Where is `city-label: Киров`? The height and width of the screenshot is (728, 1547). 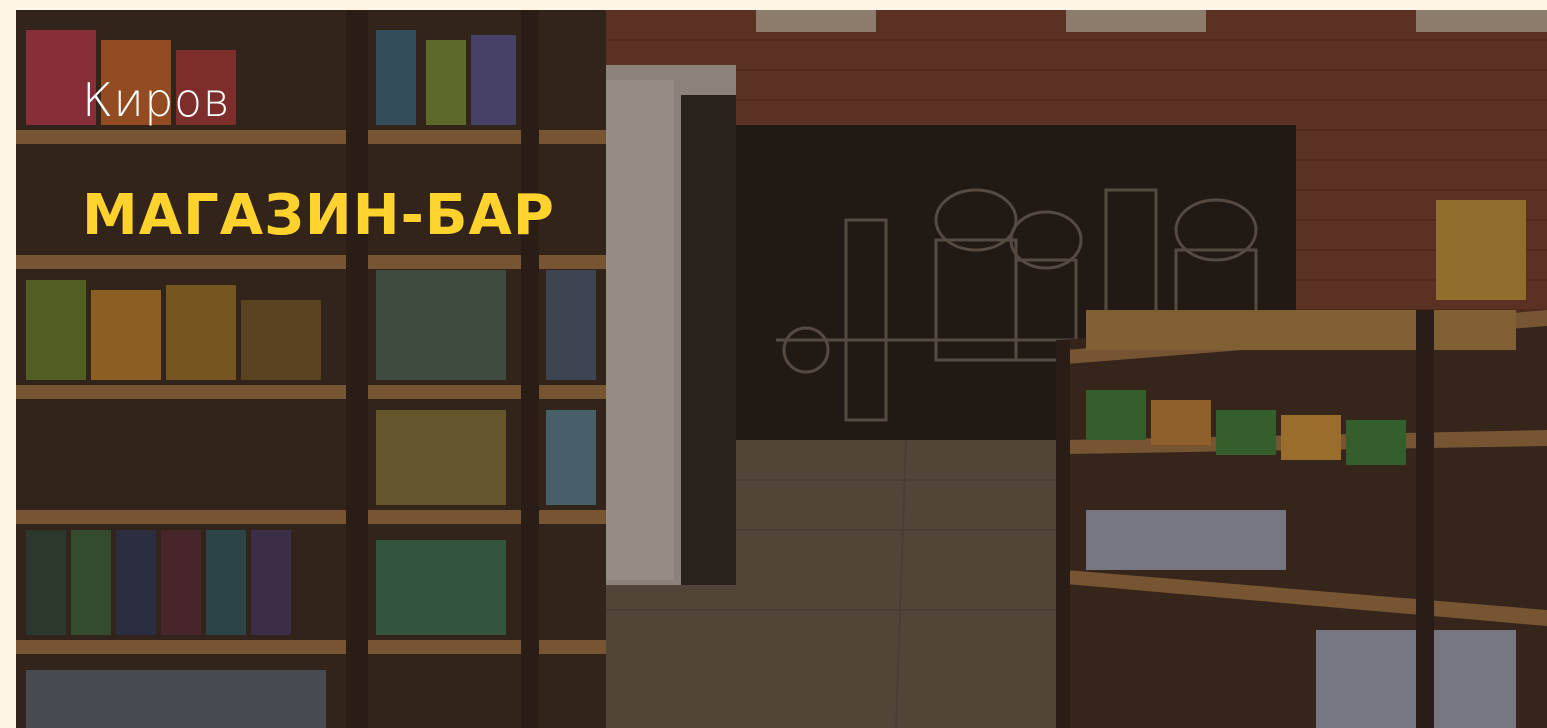
city-label: Киров is located at coordinates (156, 100).